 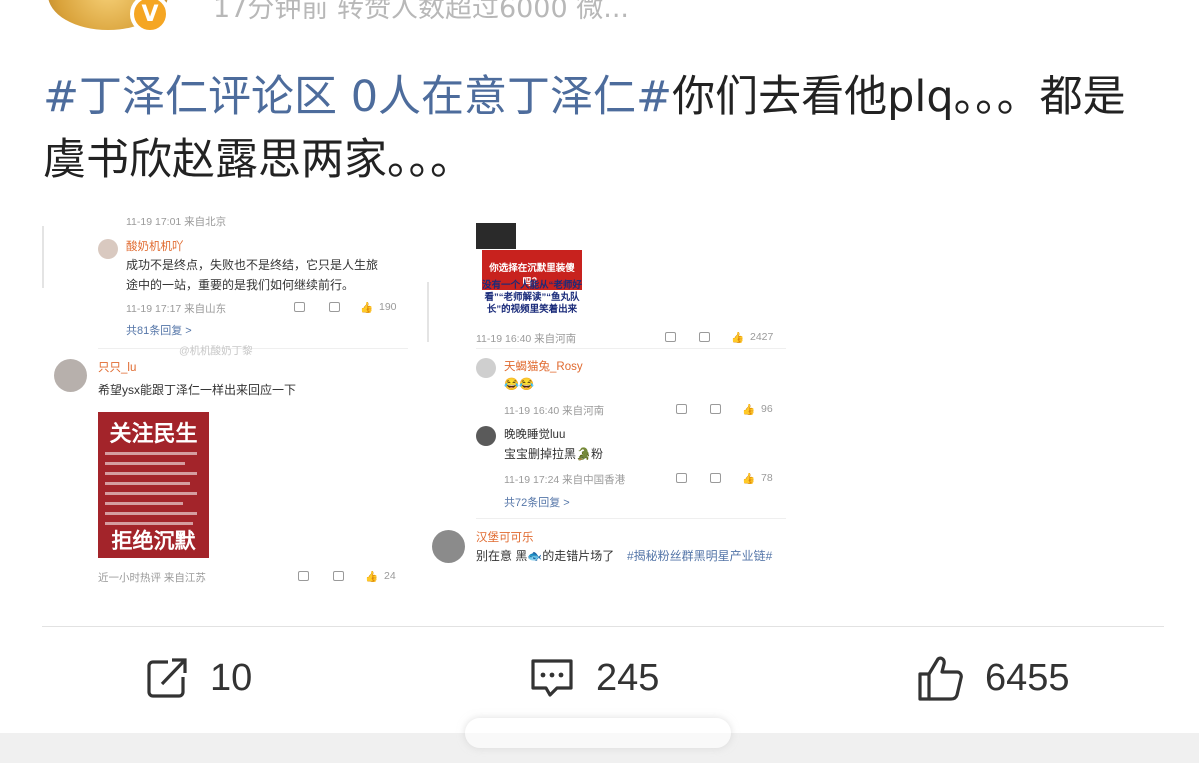 What do you see at coordinates (390, 576) in the screenshot?
I see `like-count: 24` at bounding box center [390, 576].